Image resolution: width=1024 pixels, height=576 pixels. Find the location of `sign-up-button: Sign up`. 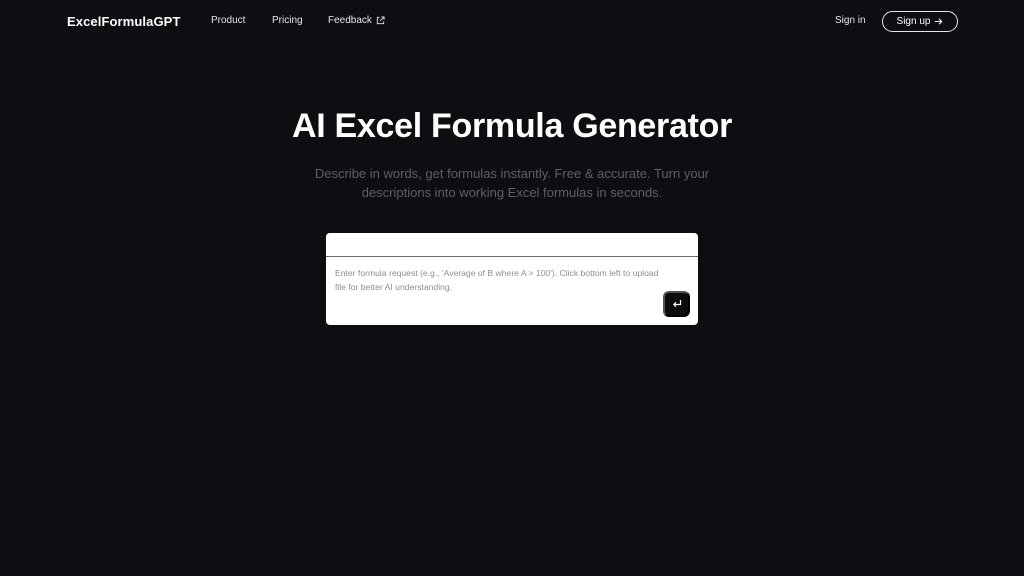

sign-up-button: Sign up is located at coordinates (920, 21).